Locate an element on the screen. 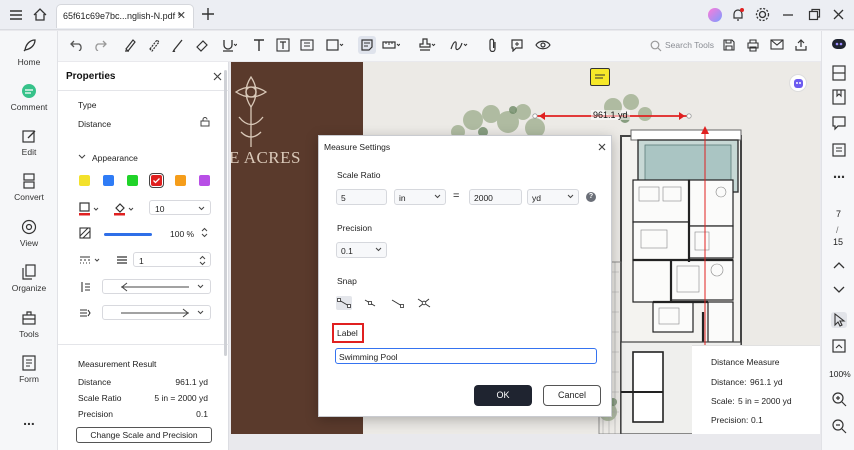  zoom-in-icon is located at coordinates (839, 399).